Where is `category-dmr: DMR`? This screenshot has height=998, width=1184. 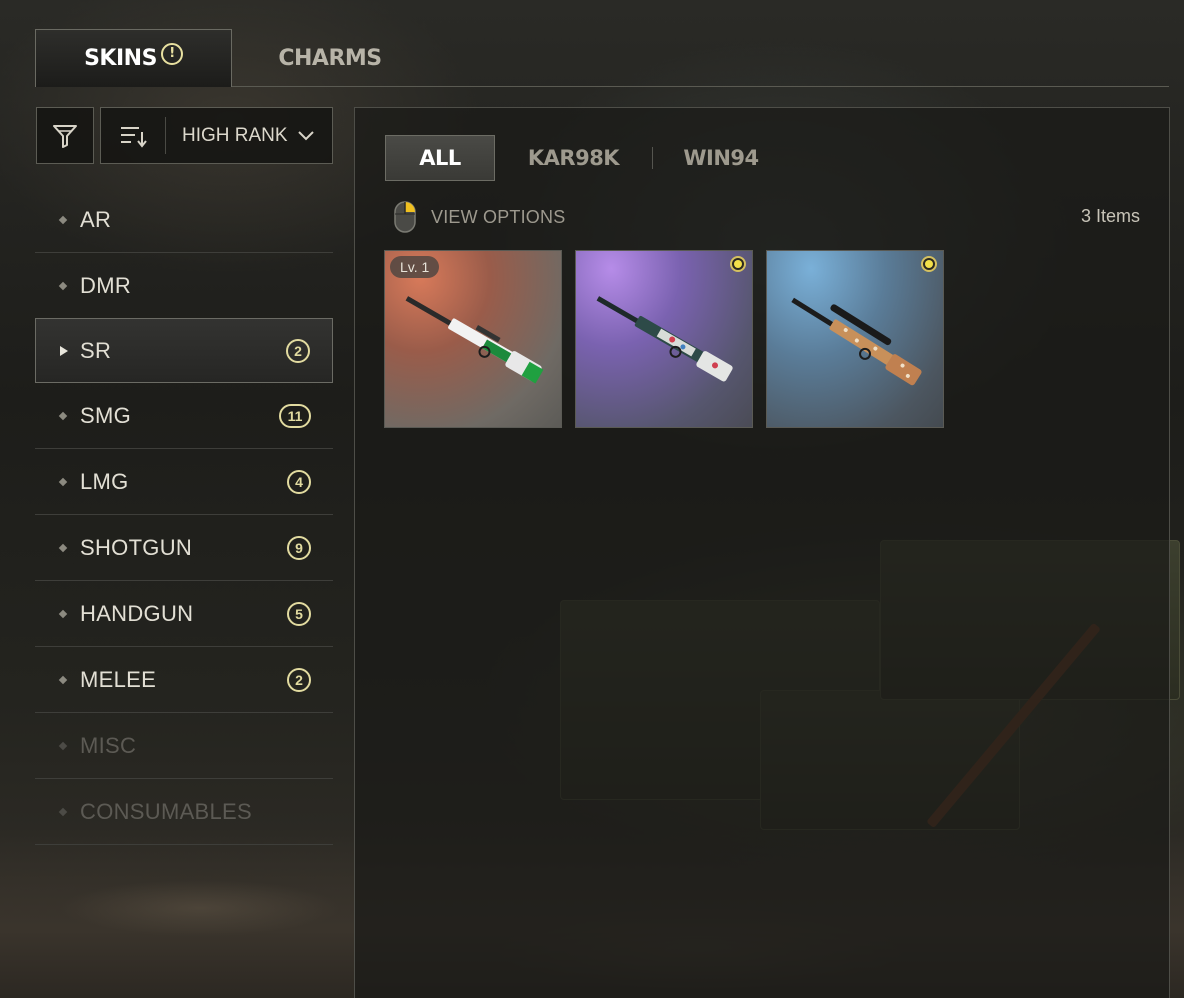
category-dmr: DMR is located at coordinates (184, 286).